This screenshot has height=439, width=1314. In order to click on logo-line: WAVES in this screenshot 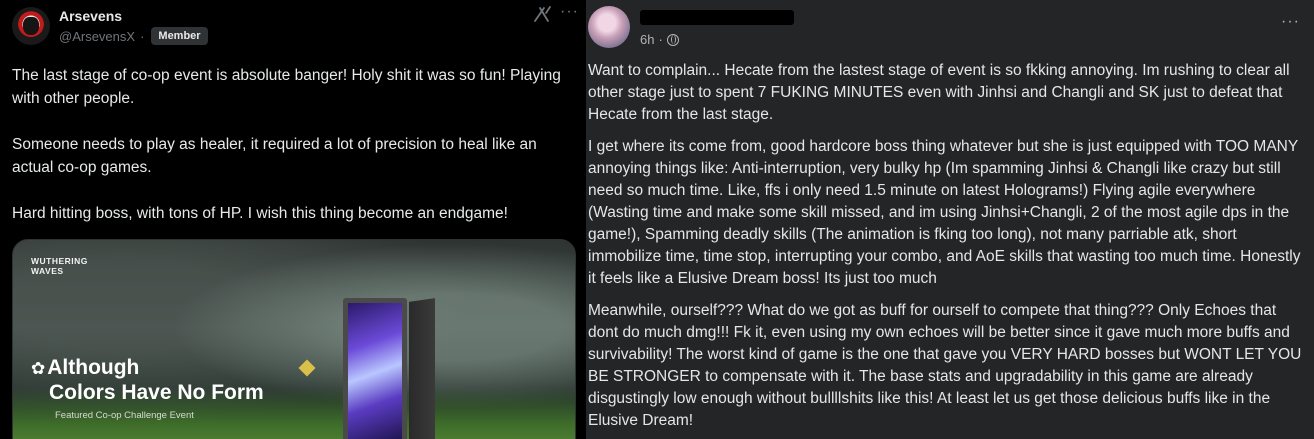, I will do `click(47, 271)`.